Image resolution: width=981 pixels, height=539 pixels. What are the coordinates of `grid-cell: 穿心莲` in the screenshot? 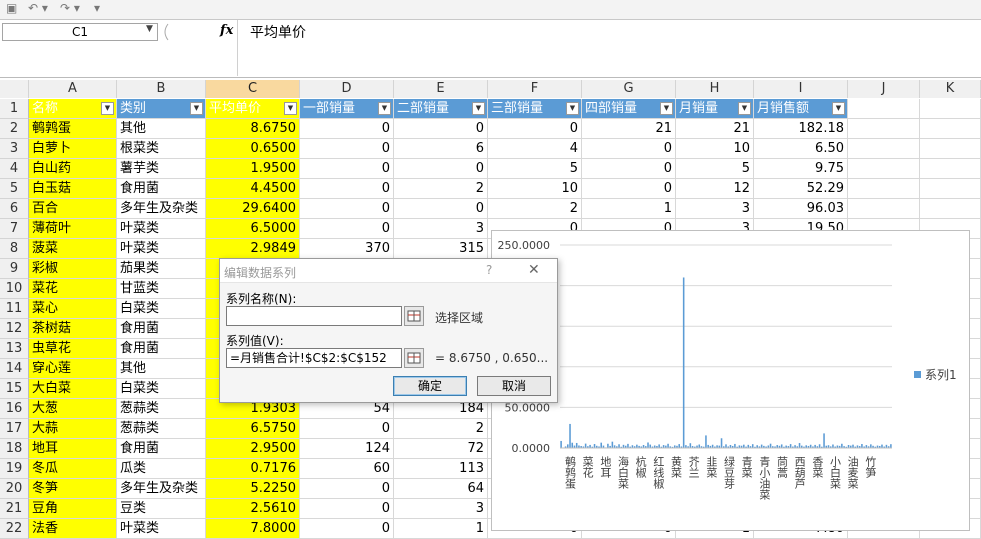 It's located at (73, 369).